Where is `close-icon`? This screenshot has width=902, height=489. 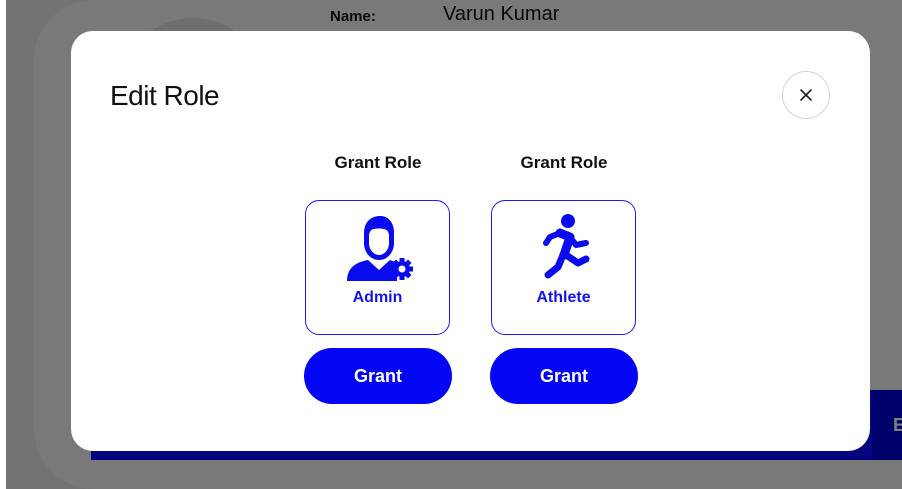 close-icon is located at coordinates (806, 95).